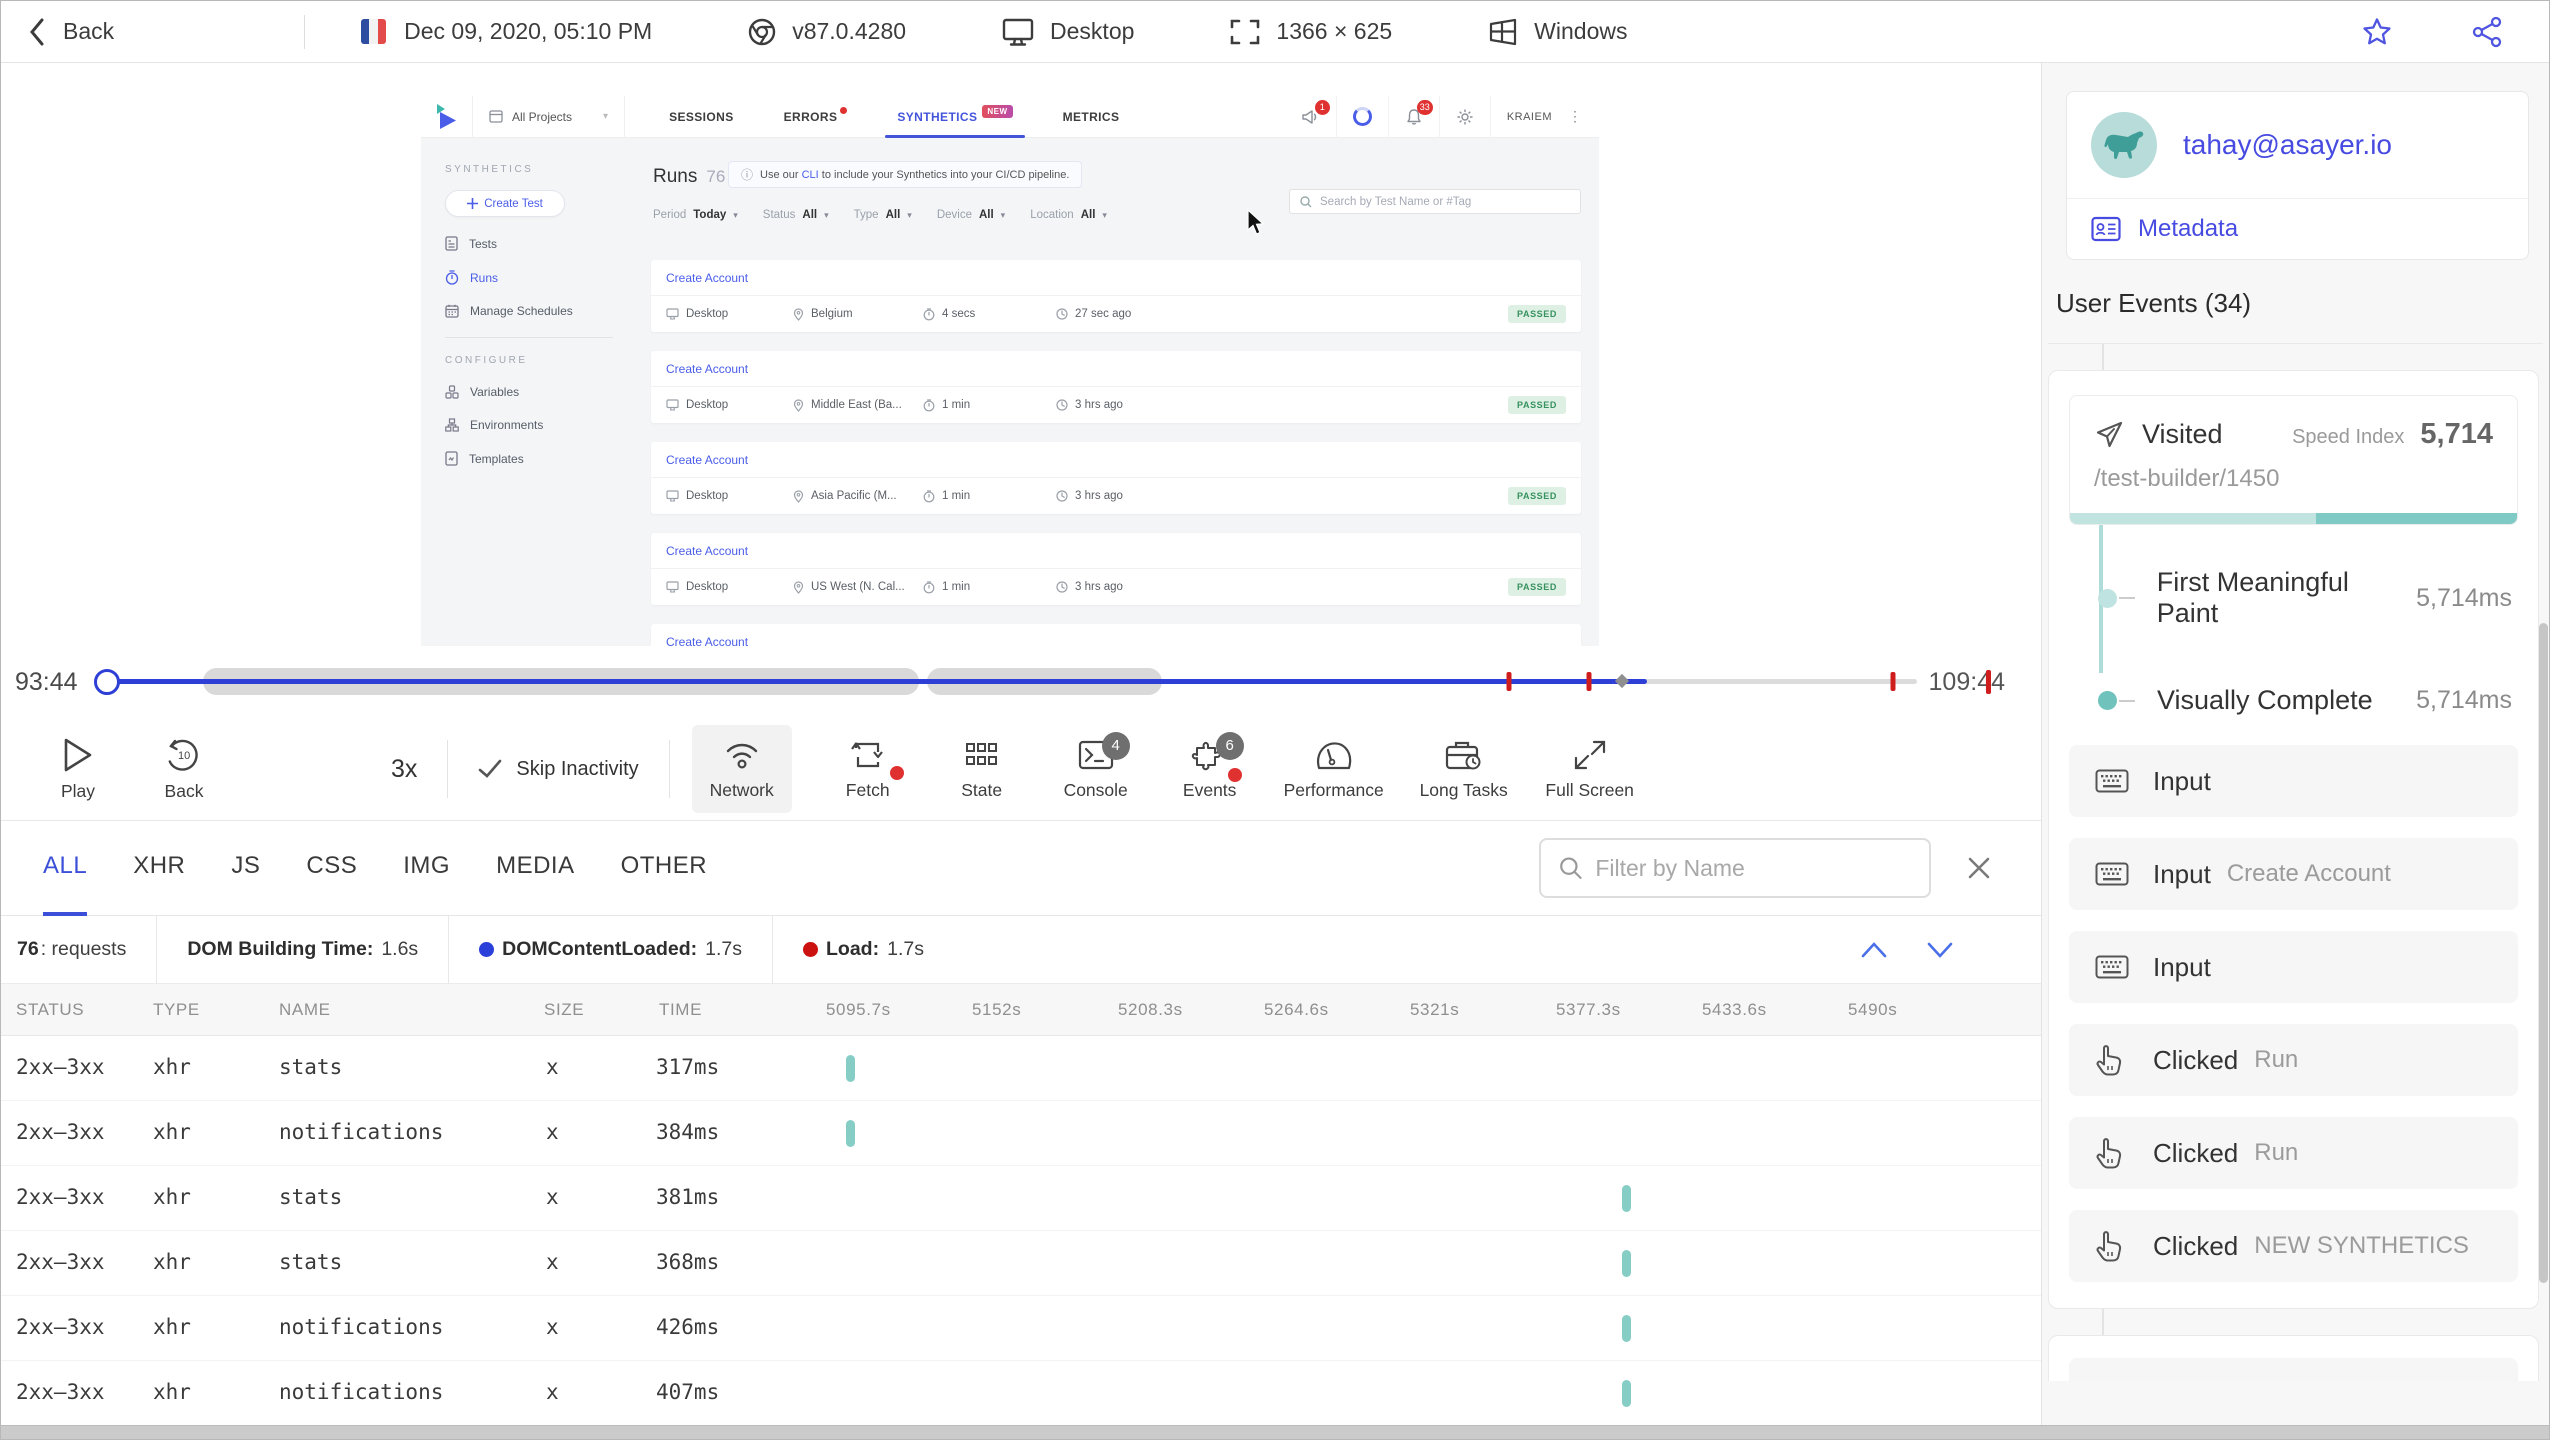 This screenshot has height=1440, width=2550. I want to click on tab-xhr: XHR, so click(159, 868).